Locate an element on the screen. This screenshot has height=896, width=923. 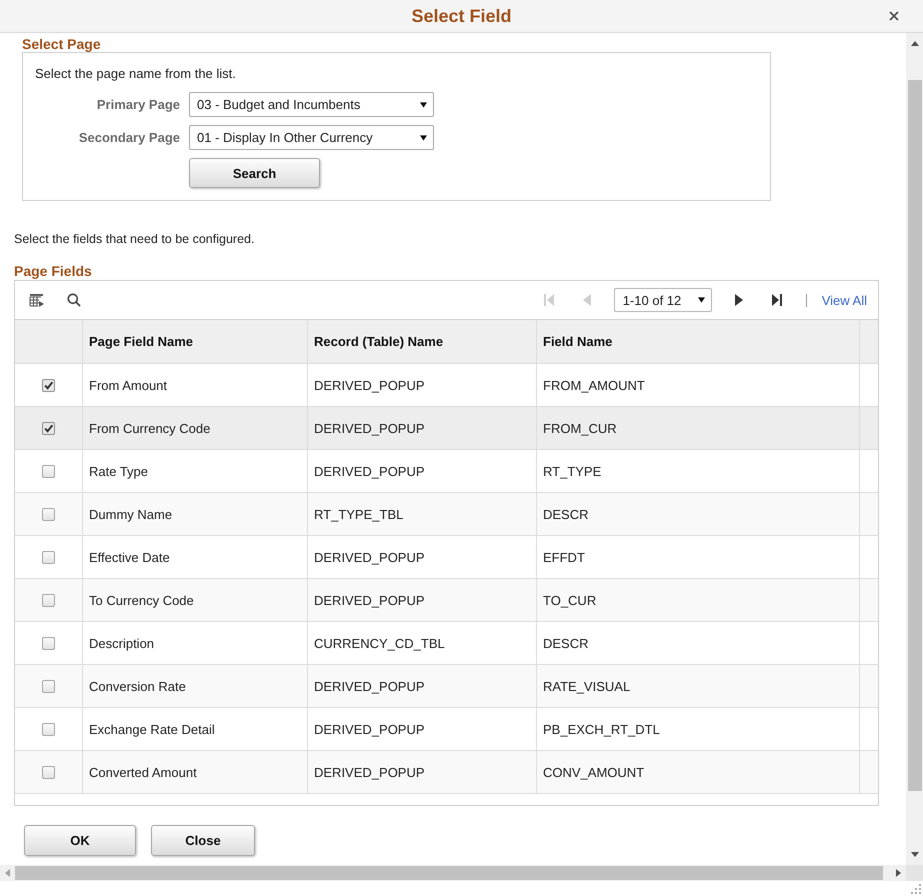
page-dropdown: 03 - Budget and Incumbents is located at coordinates (311, 104).